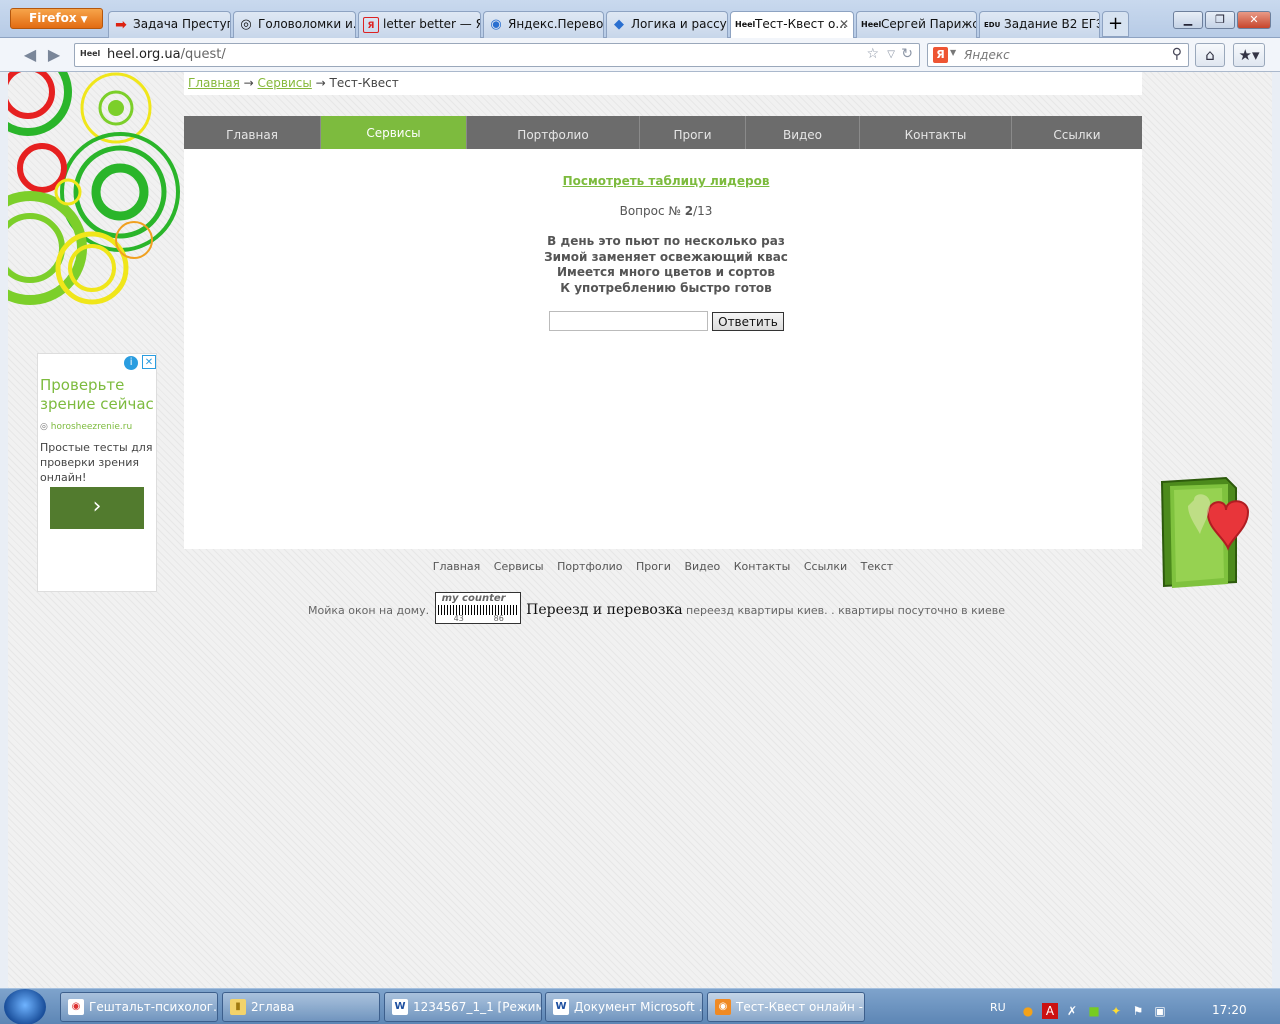 This screenshot has width=1280, height=1024. I want to click on answer-submit-button: Ответить, so click(748, 321).